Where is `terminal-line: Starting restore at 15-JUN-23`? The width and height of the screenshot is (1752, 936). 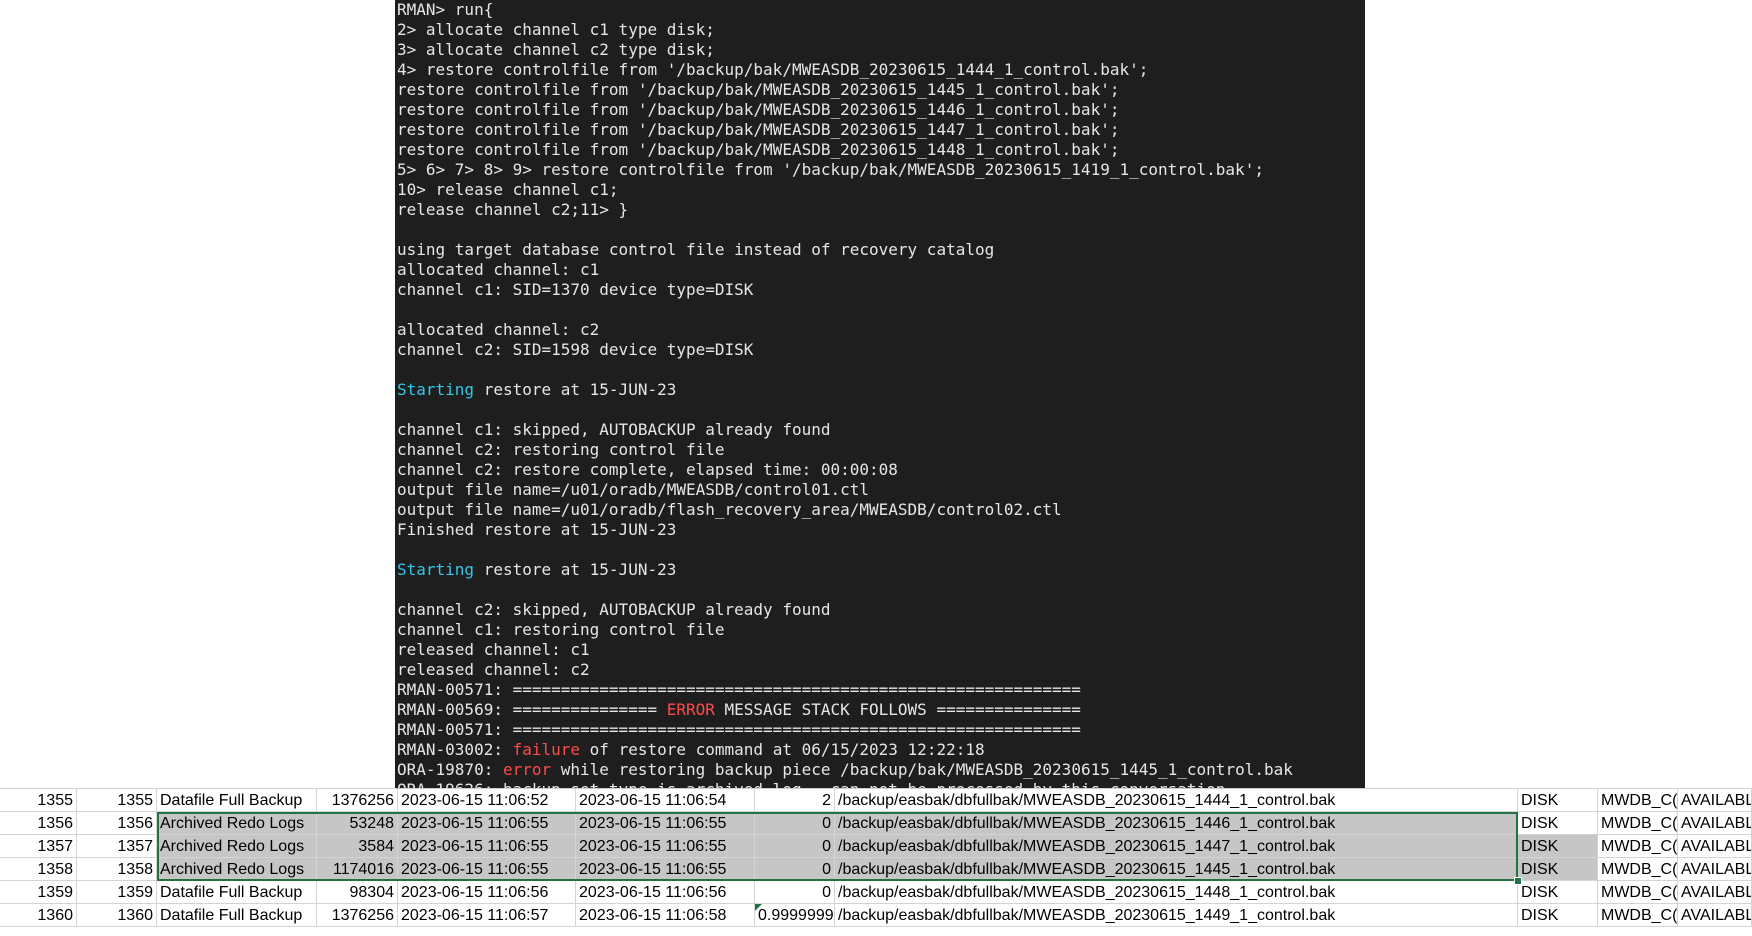
terminal-line: Starting restore at 15-JUN-23 is located at coordinates (536, 390).